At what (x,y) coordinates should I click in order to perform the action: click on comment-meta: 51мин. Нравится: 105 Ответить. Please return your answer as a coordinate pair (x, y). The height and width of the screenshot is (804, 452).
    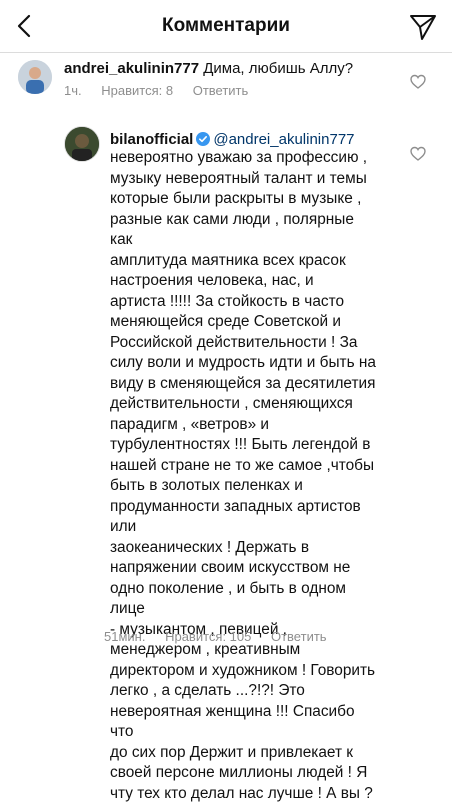
    Looking at the image, I should click on (223, 636).